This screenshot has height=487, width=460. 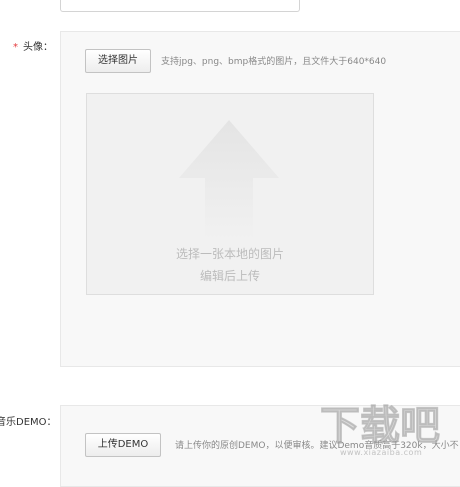 What do you see at coordinates (229, 180) in the screenshot?
I see `upload-arrow-icon` at bounding box center [229, 180].